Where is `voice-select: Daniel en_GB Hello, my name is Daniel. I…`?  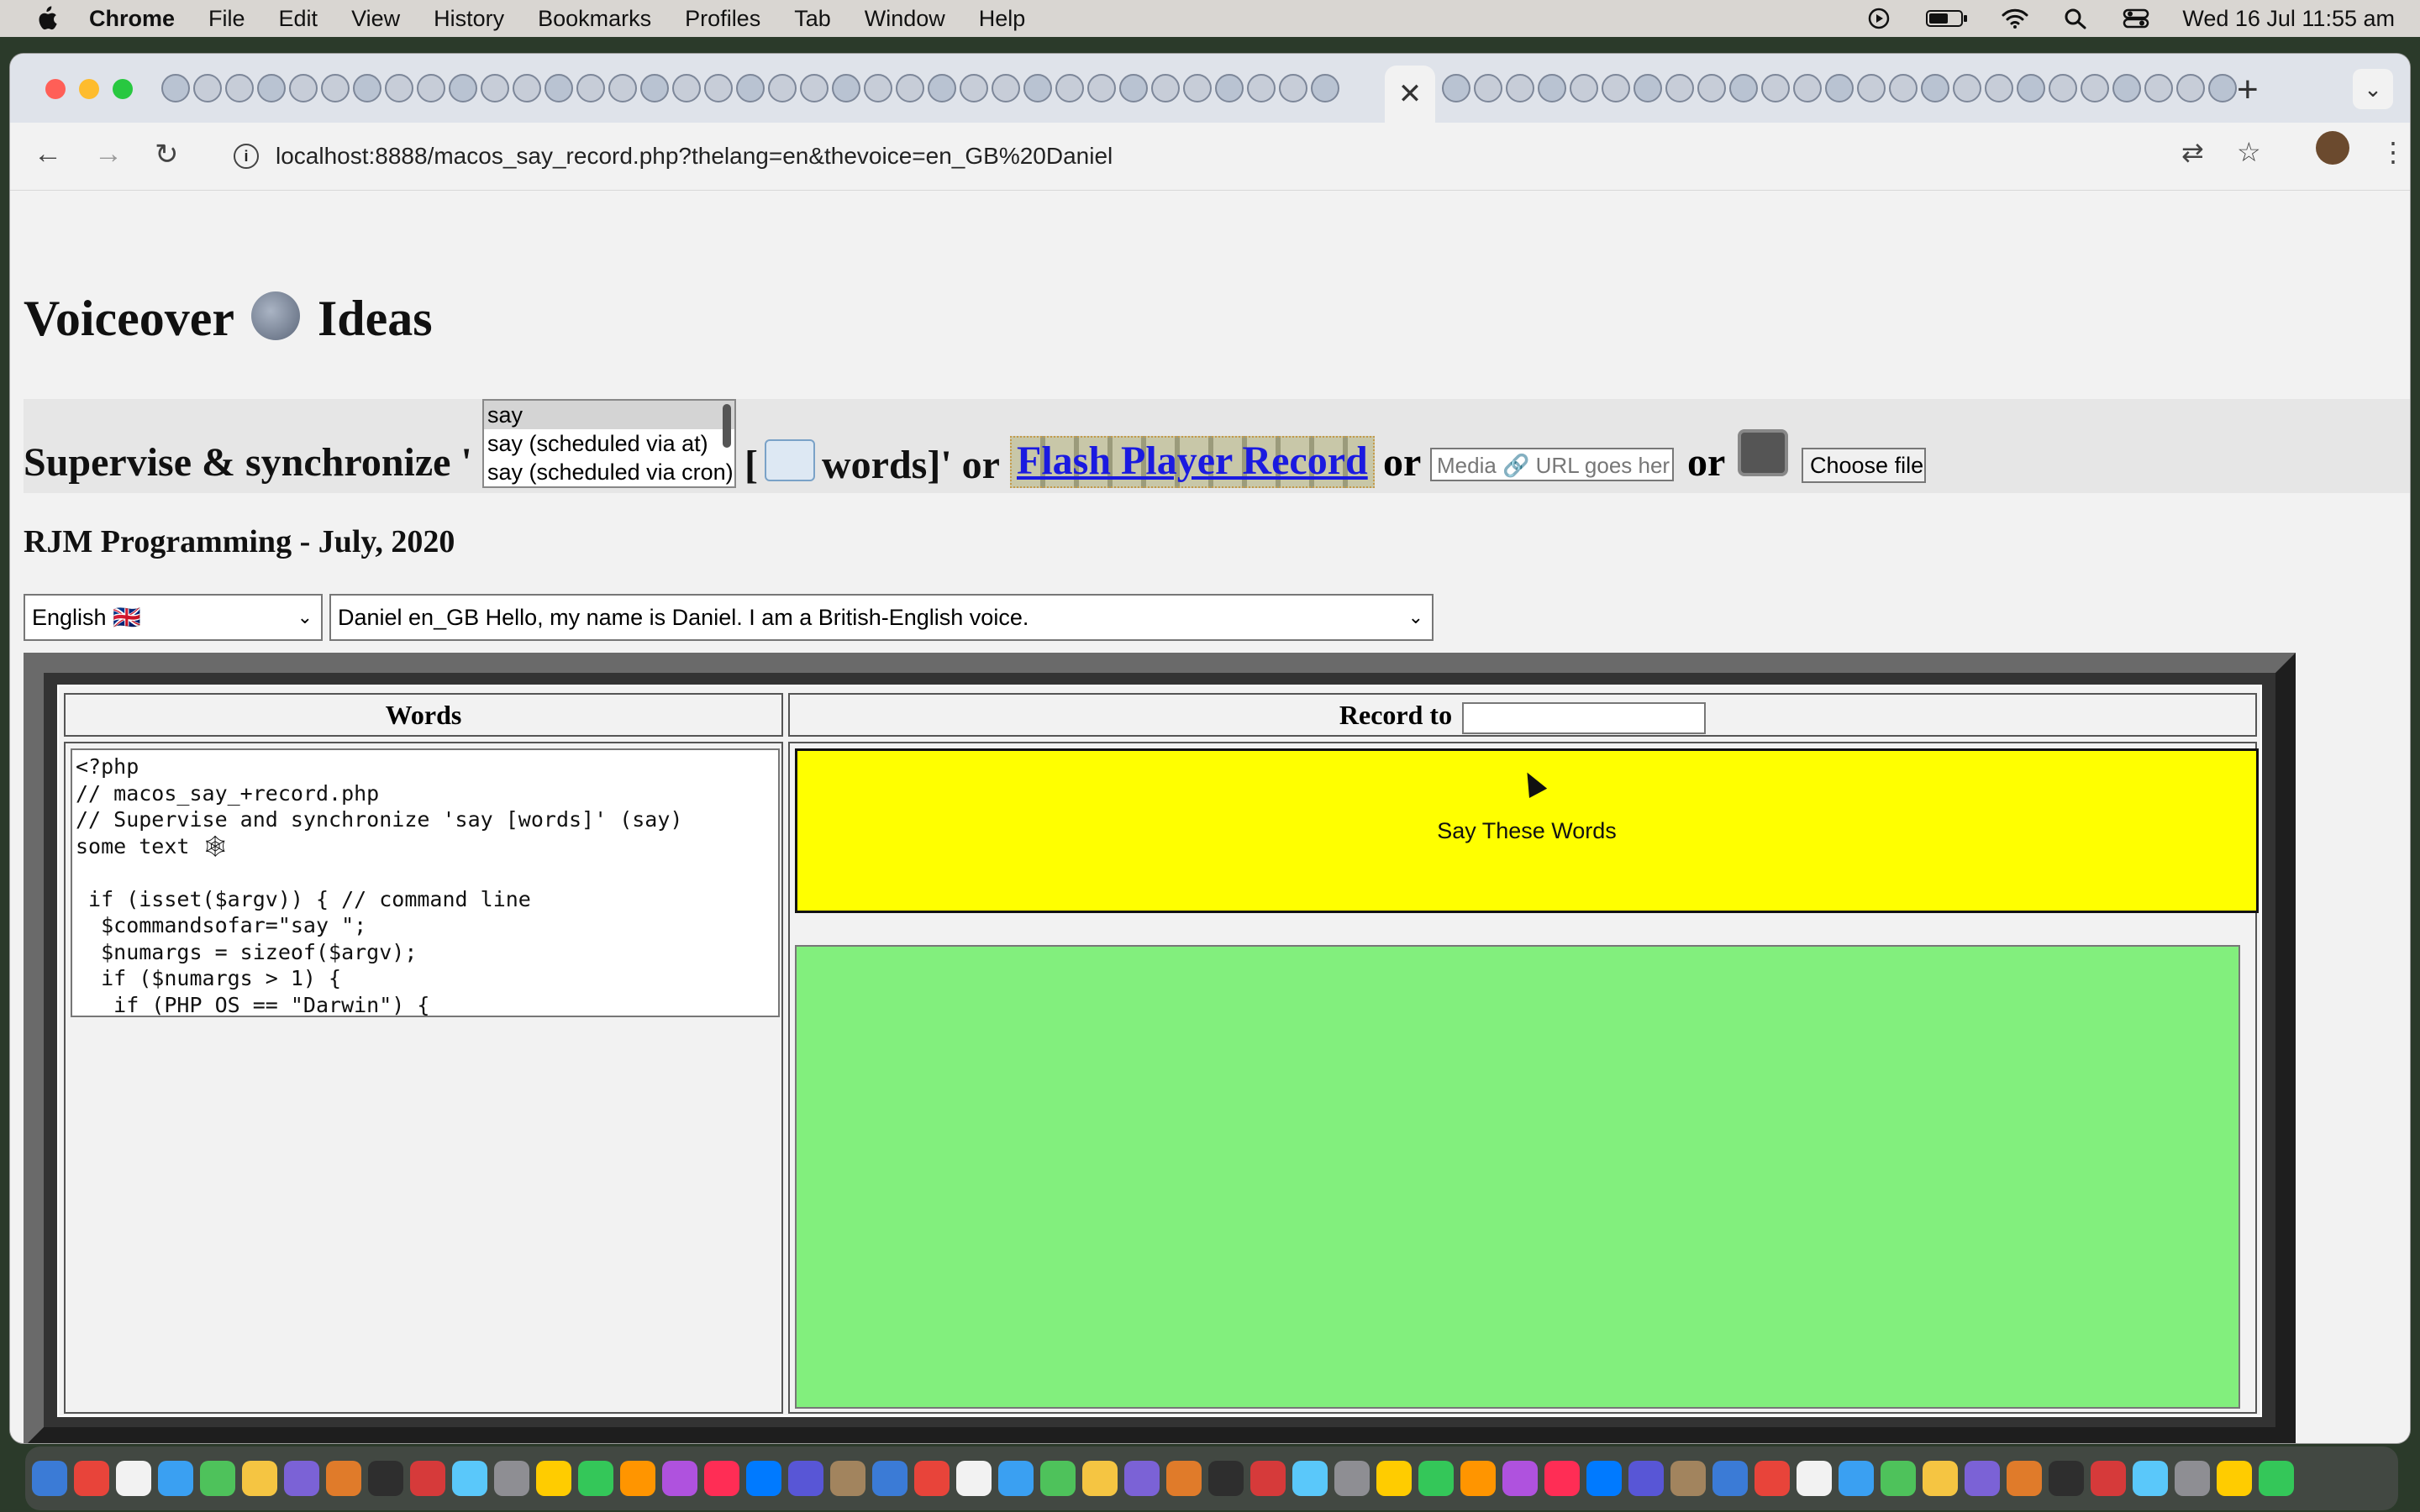 voice-select: Daniel en_GB Hello, my name is Daniel. I… is located at coordinates (881, 617).